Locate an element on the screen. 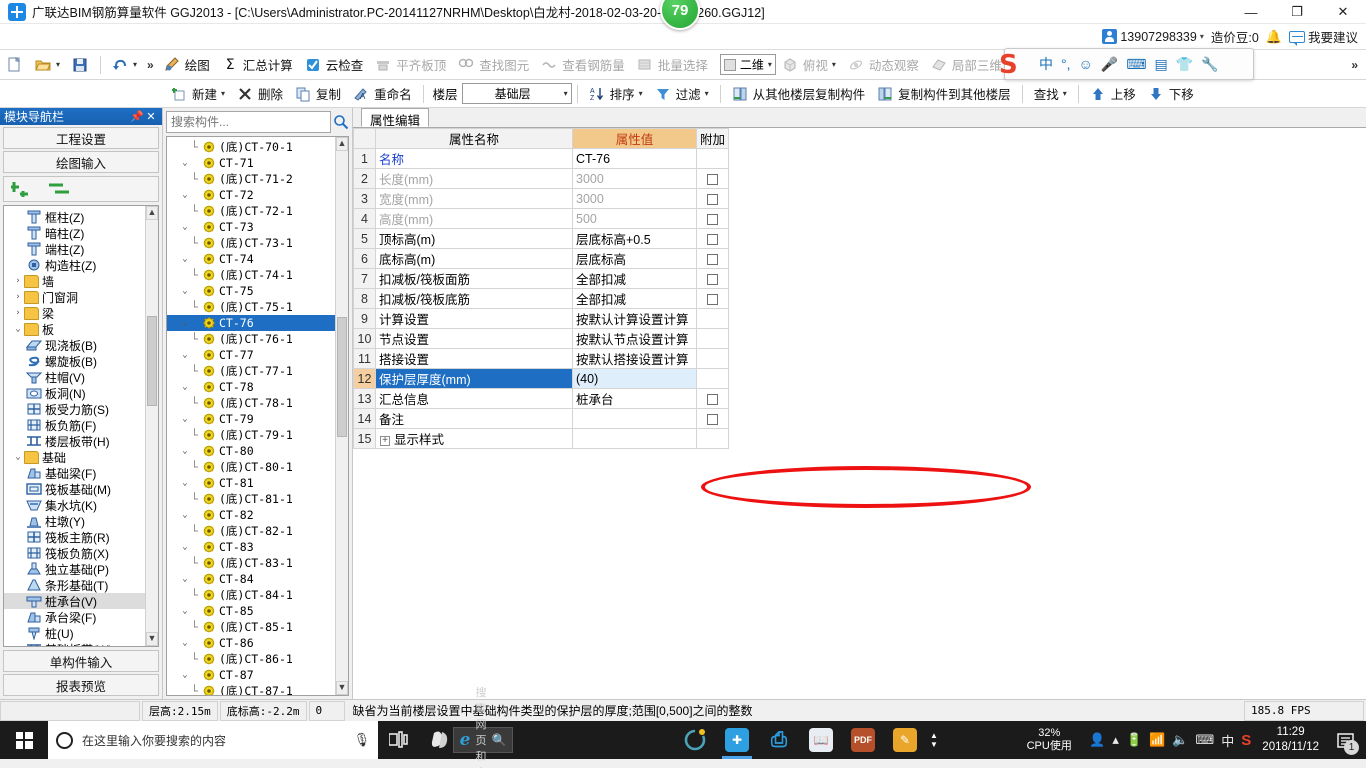  module-leaf-item: 基础板带(W) is located at coordinates (81, 643).